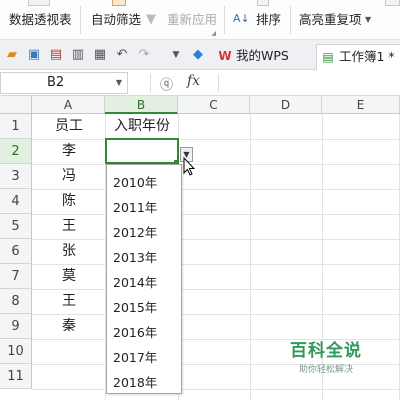 The width and height of the screenshot is (400, 400). What do you see at coordinates (286, 105) in the screenshot?
I see `column-header-d: D` at bounding box center [286, 105].